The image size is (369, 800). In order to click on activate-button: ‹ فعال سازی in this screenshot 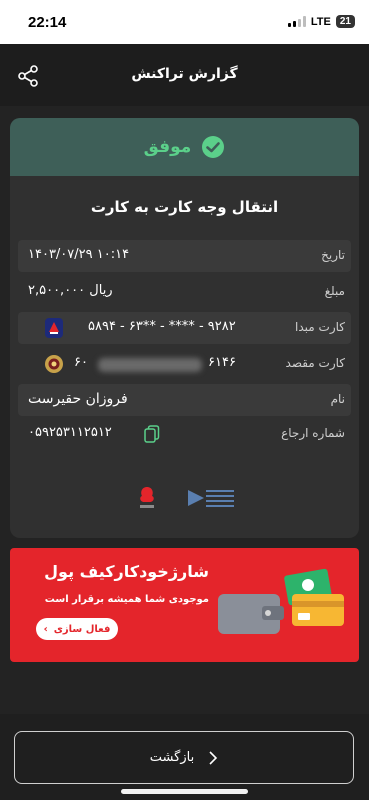, I will do `click(77, 629)`.